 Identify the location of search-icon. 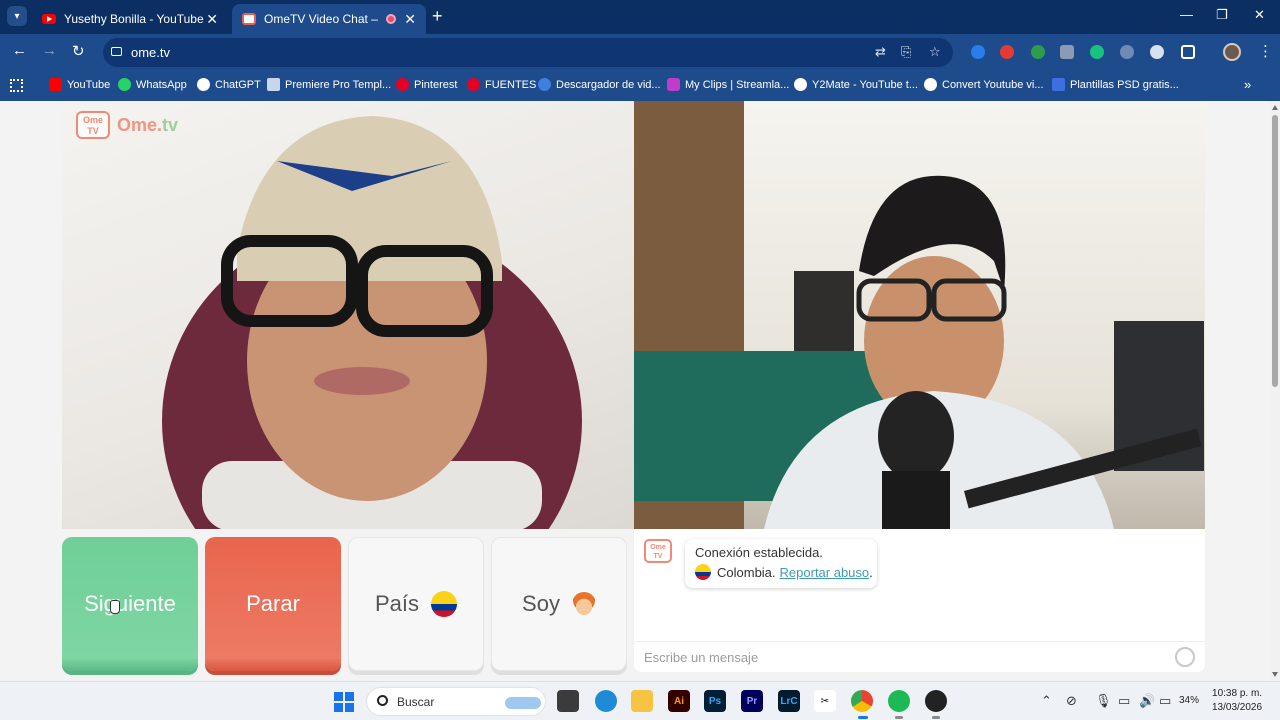
(382, 700).